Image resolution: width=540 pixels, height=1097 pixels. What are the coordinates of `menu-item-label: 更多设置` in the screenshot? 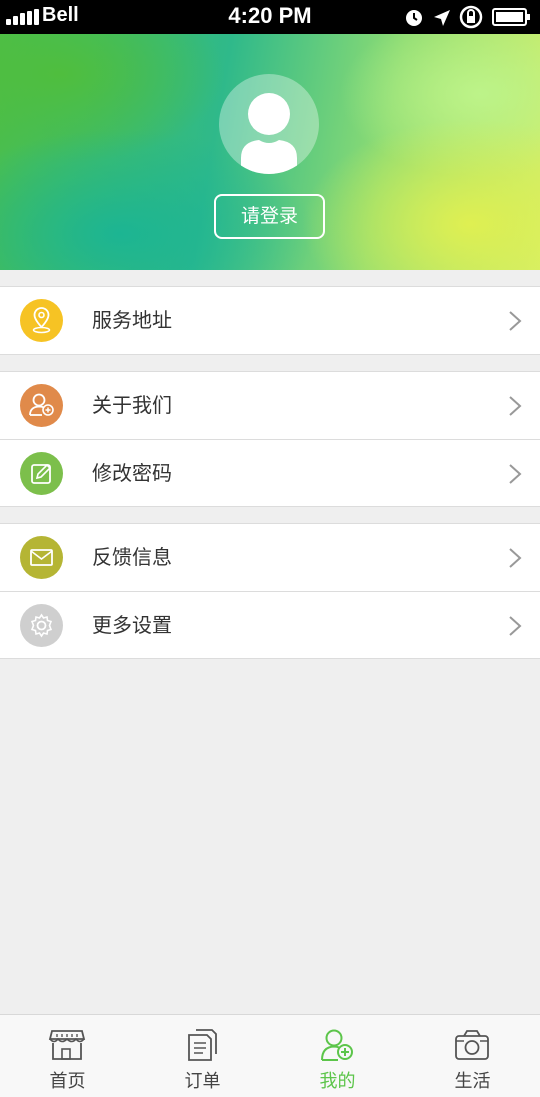 It's located at (132, 625).